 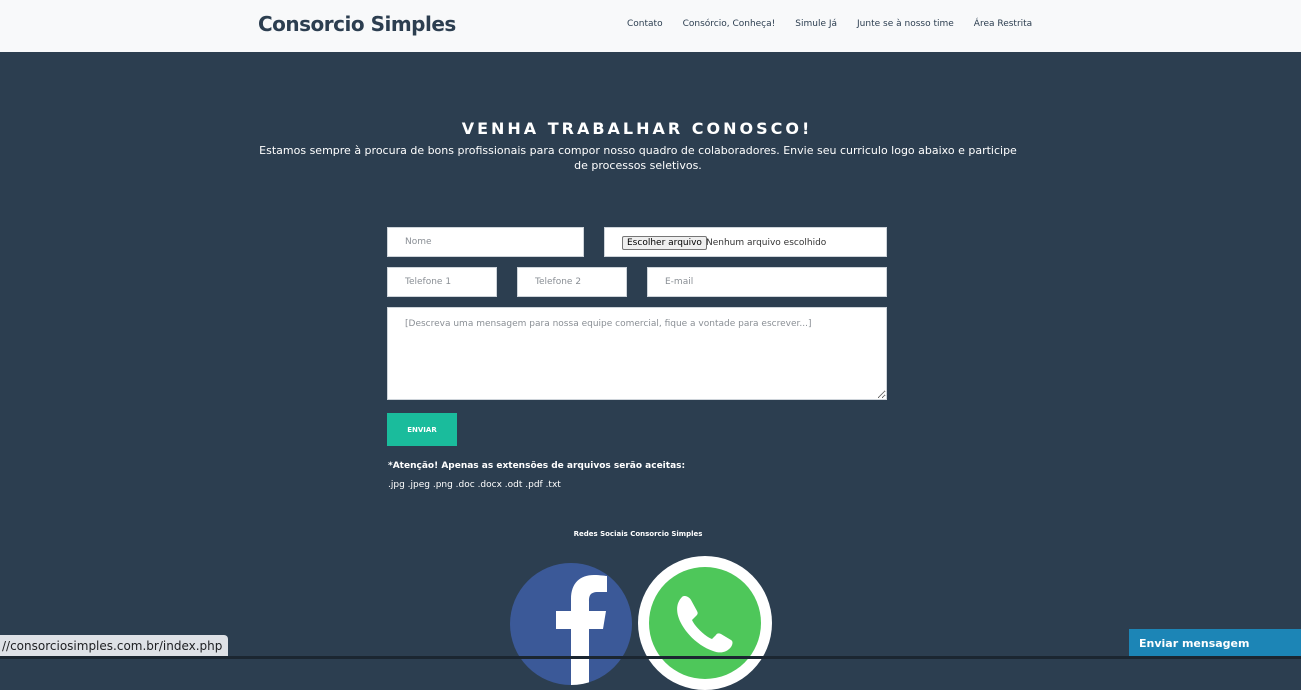 What do you see at coordinates (114, 646) in the screenshot?
I see `browser-status-url: //consorciosimples.com.br/index.php` at bounding box center [114, 646].